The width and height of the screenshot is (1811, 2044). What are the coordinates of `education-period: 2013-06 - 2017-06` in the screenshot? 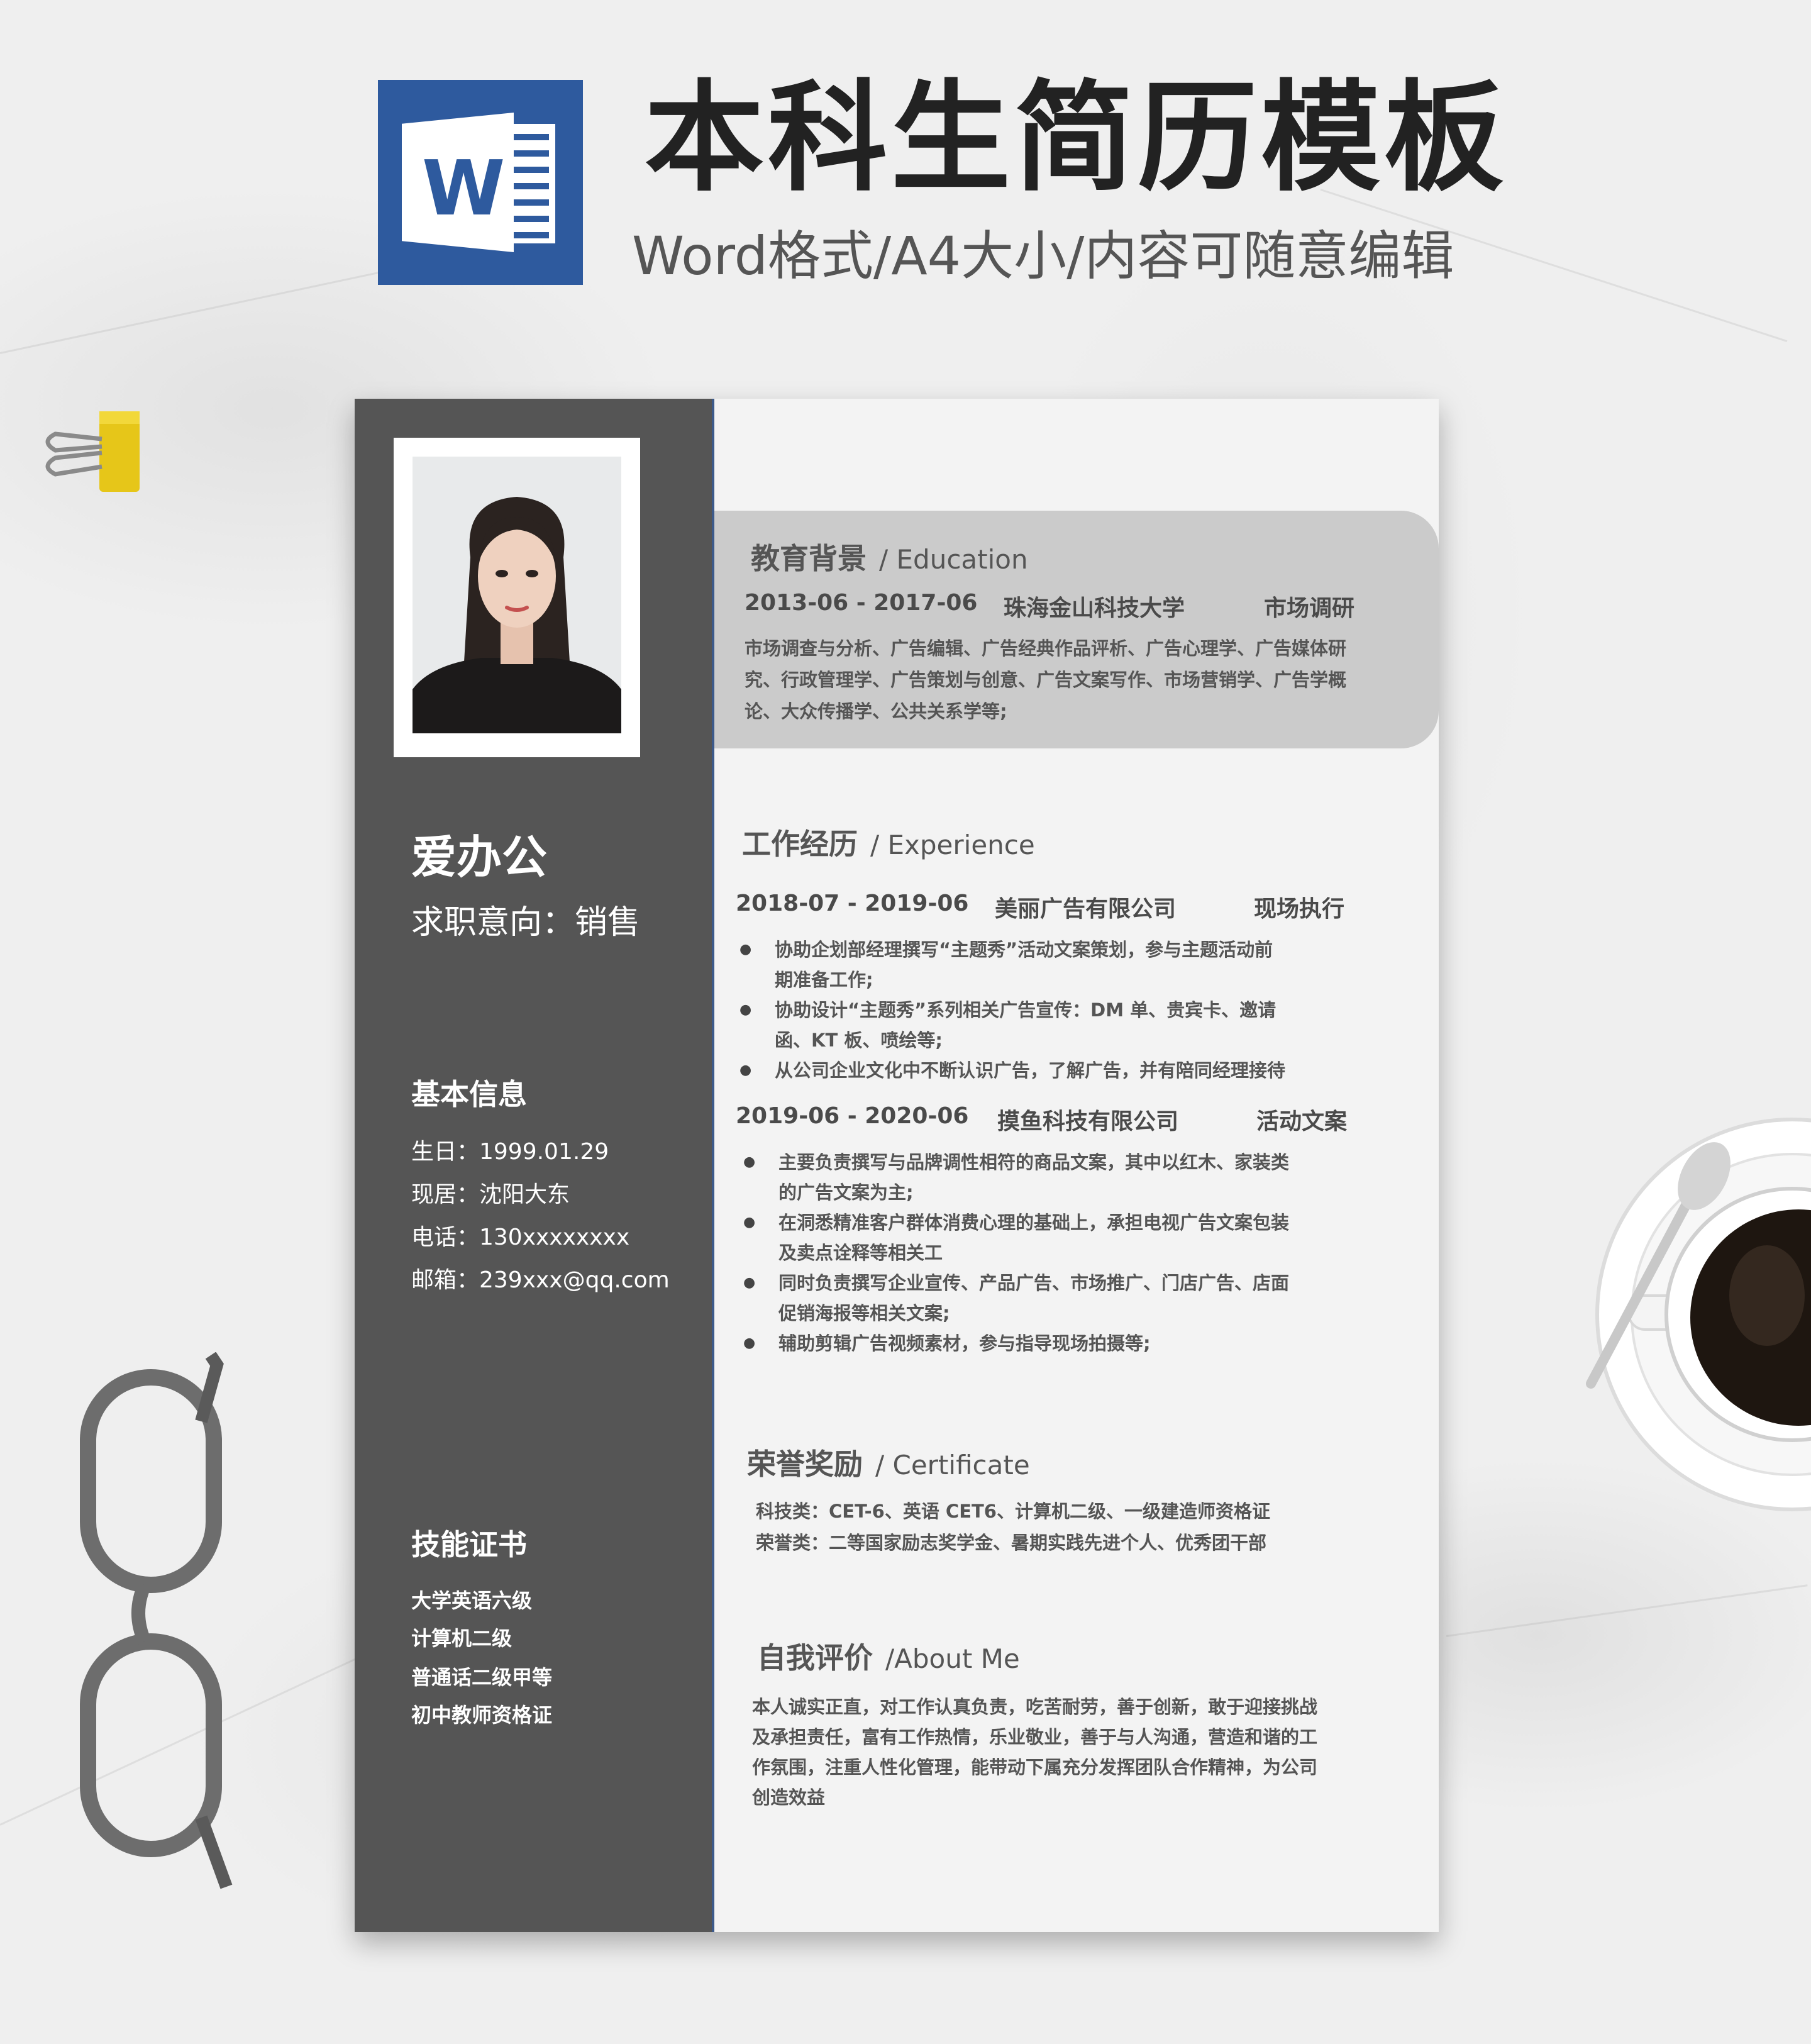 It's located at (862, 603).